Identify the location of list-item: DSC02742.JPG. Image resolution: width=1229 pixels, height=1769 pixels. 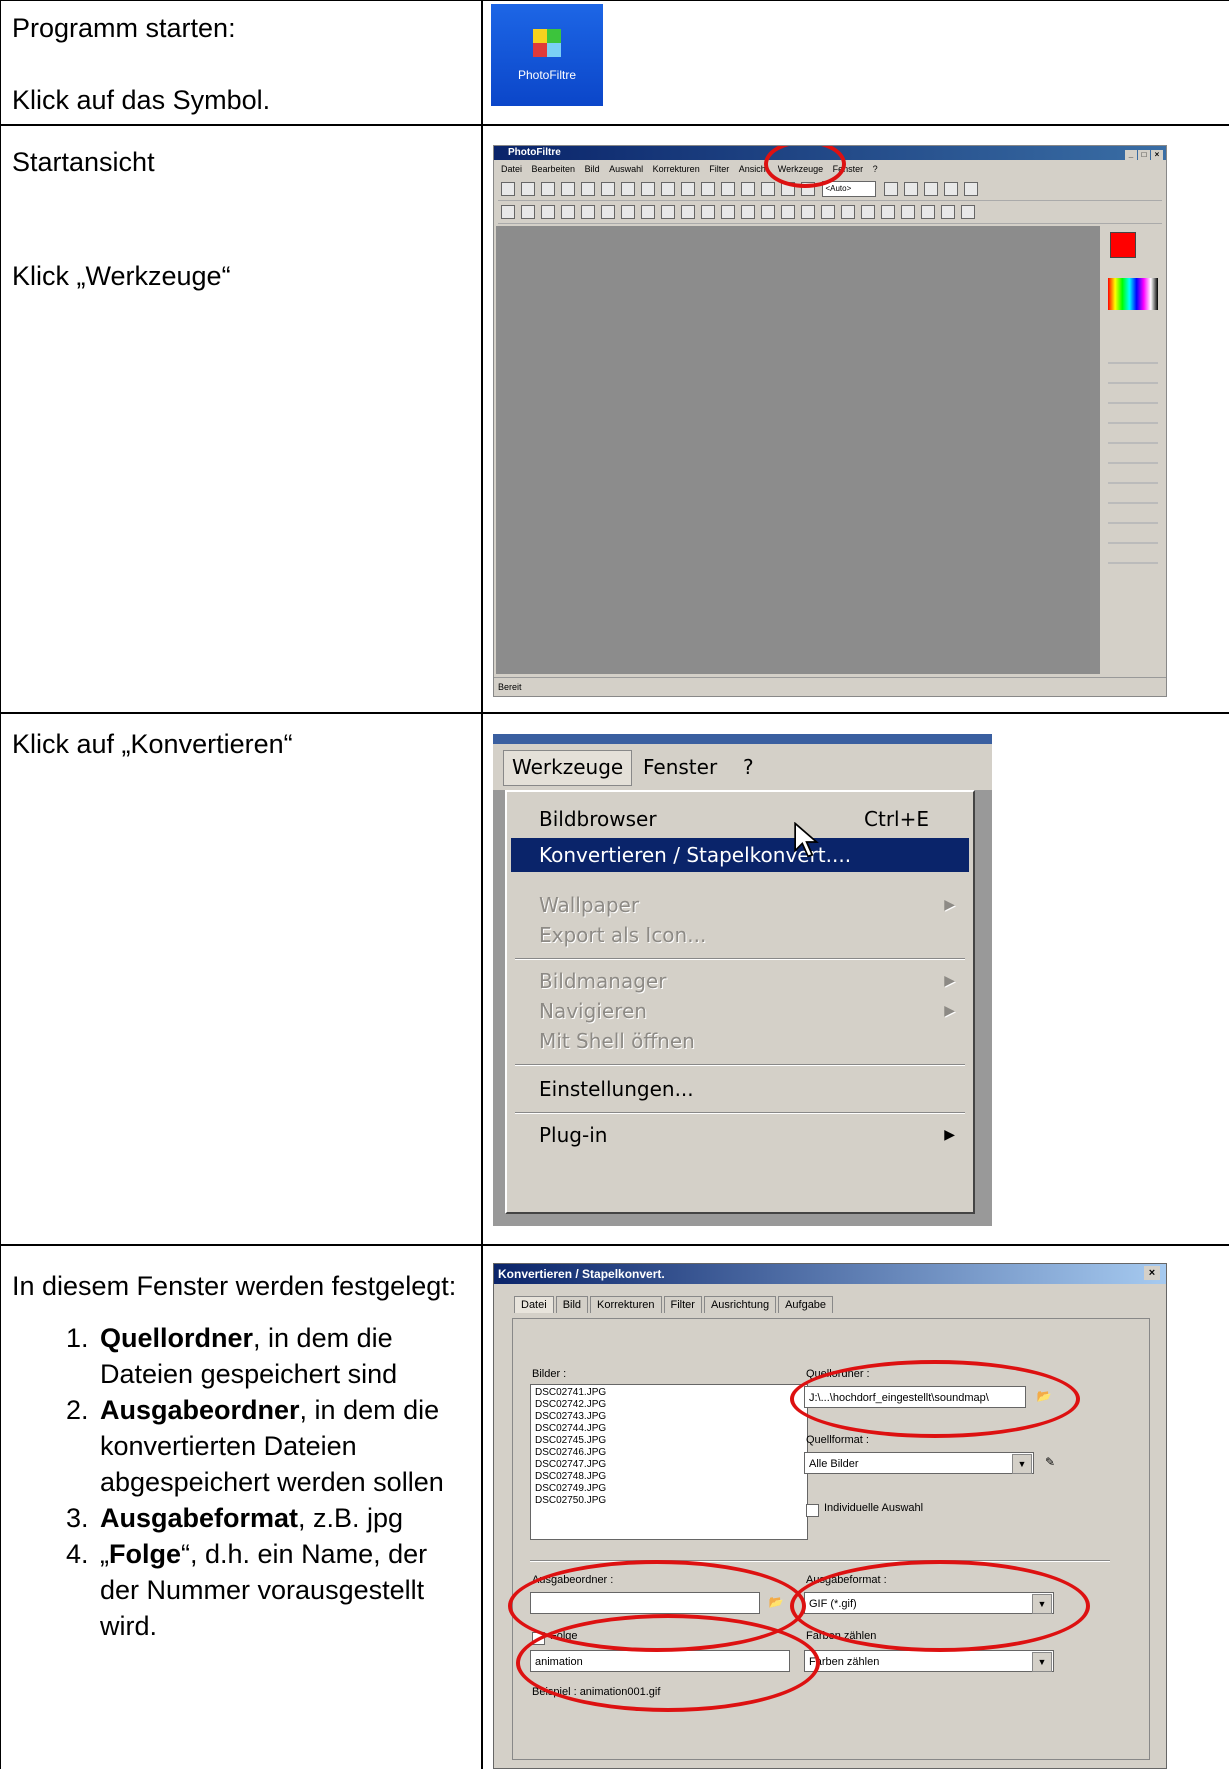
(669, 1405).